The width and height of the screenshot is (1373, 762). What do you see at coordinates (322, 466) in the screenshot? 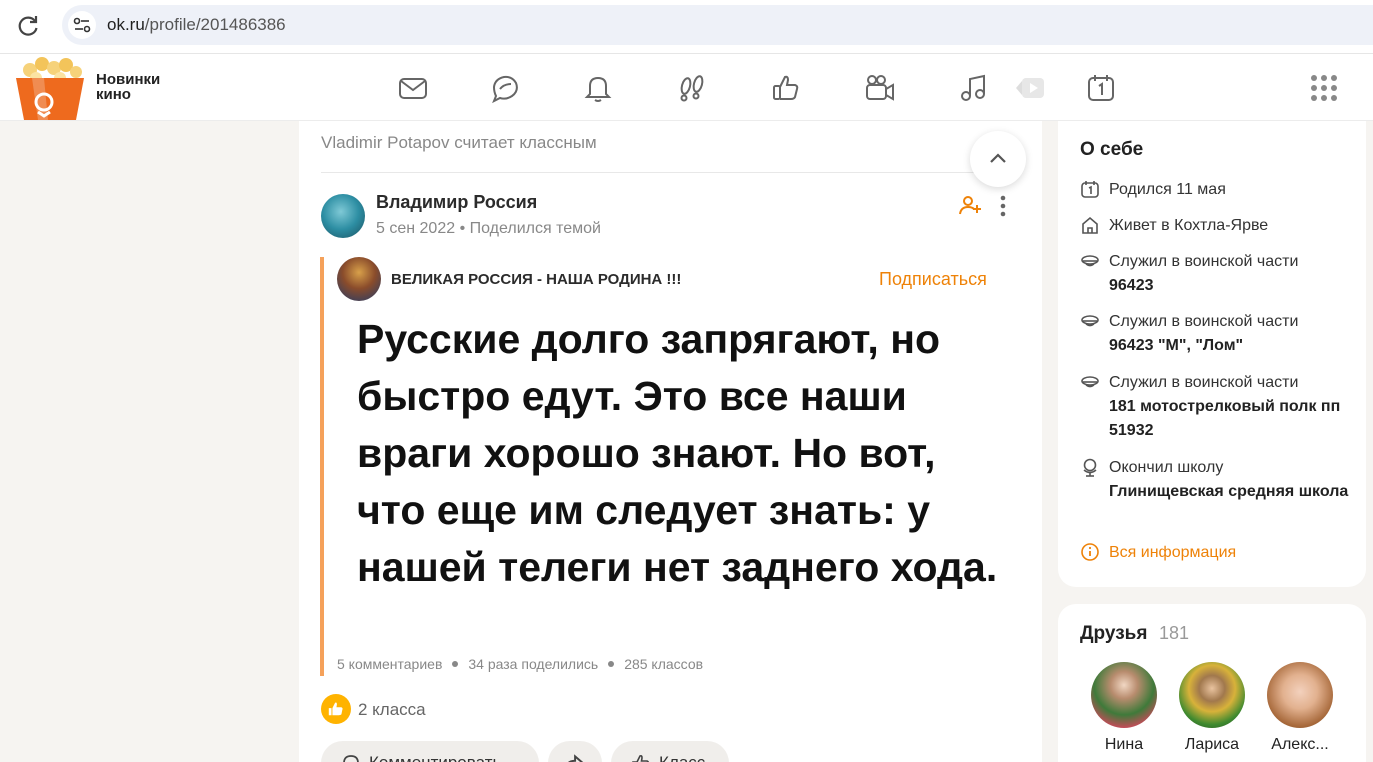
I see `repost-accent-bar` at bounding box center [322, 466].